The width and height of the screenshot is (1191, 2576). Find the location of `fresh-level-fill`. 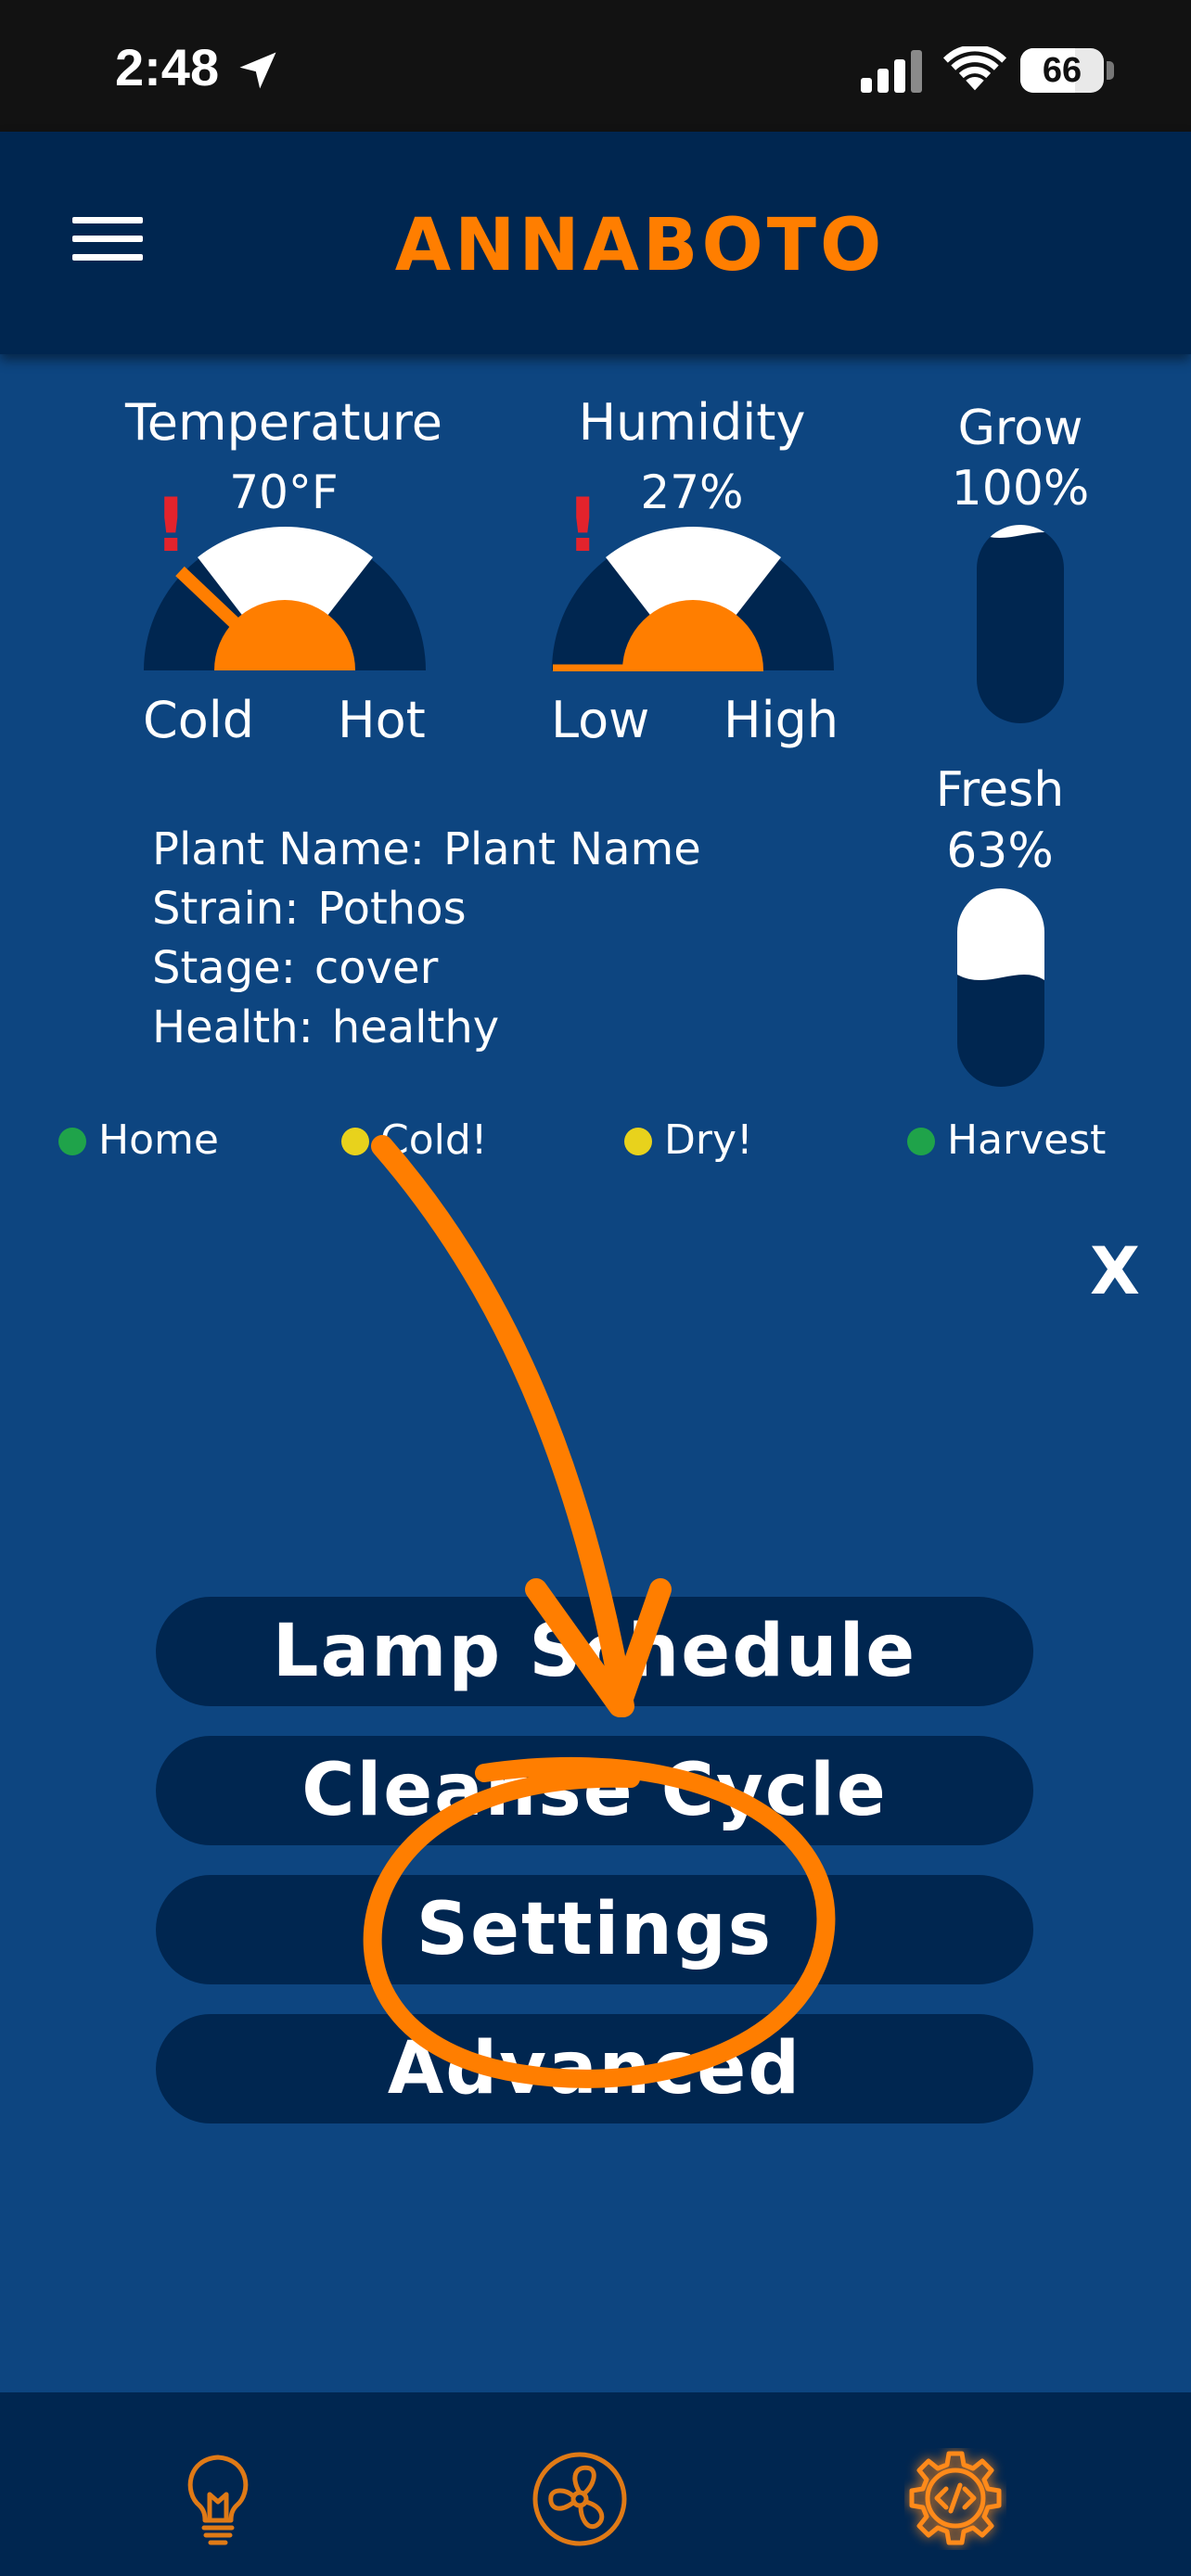

fresh-level-fill is located at coordinates (1000, 934).